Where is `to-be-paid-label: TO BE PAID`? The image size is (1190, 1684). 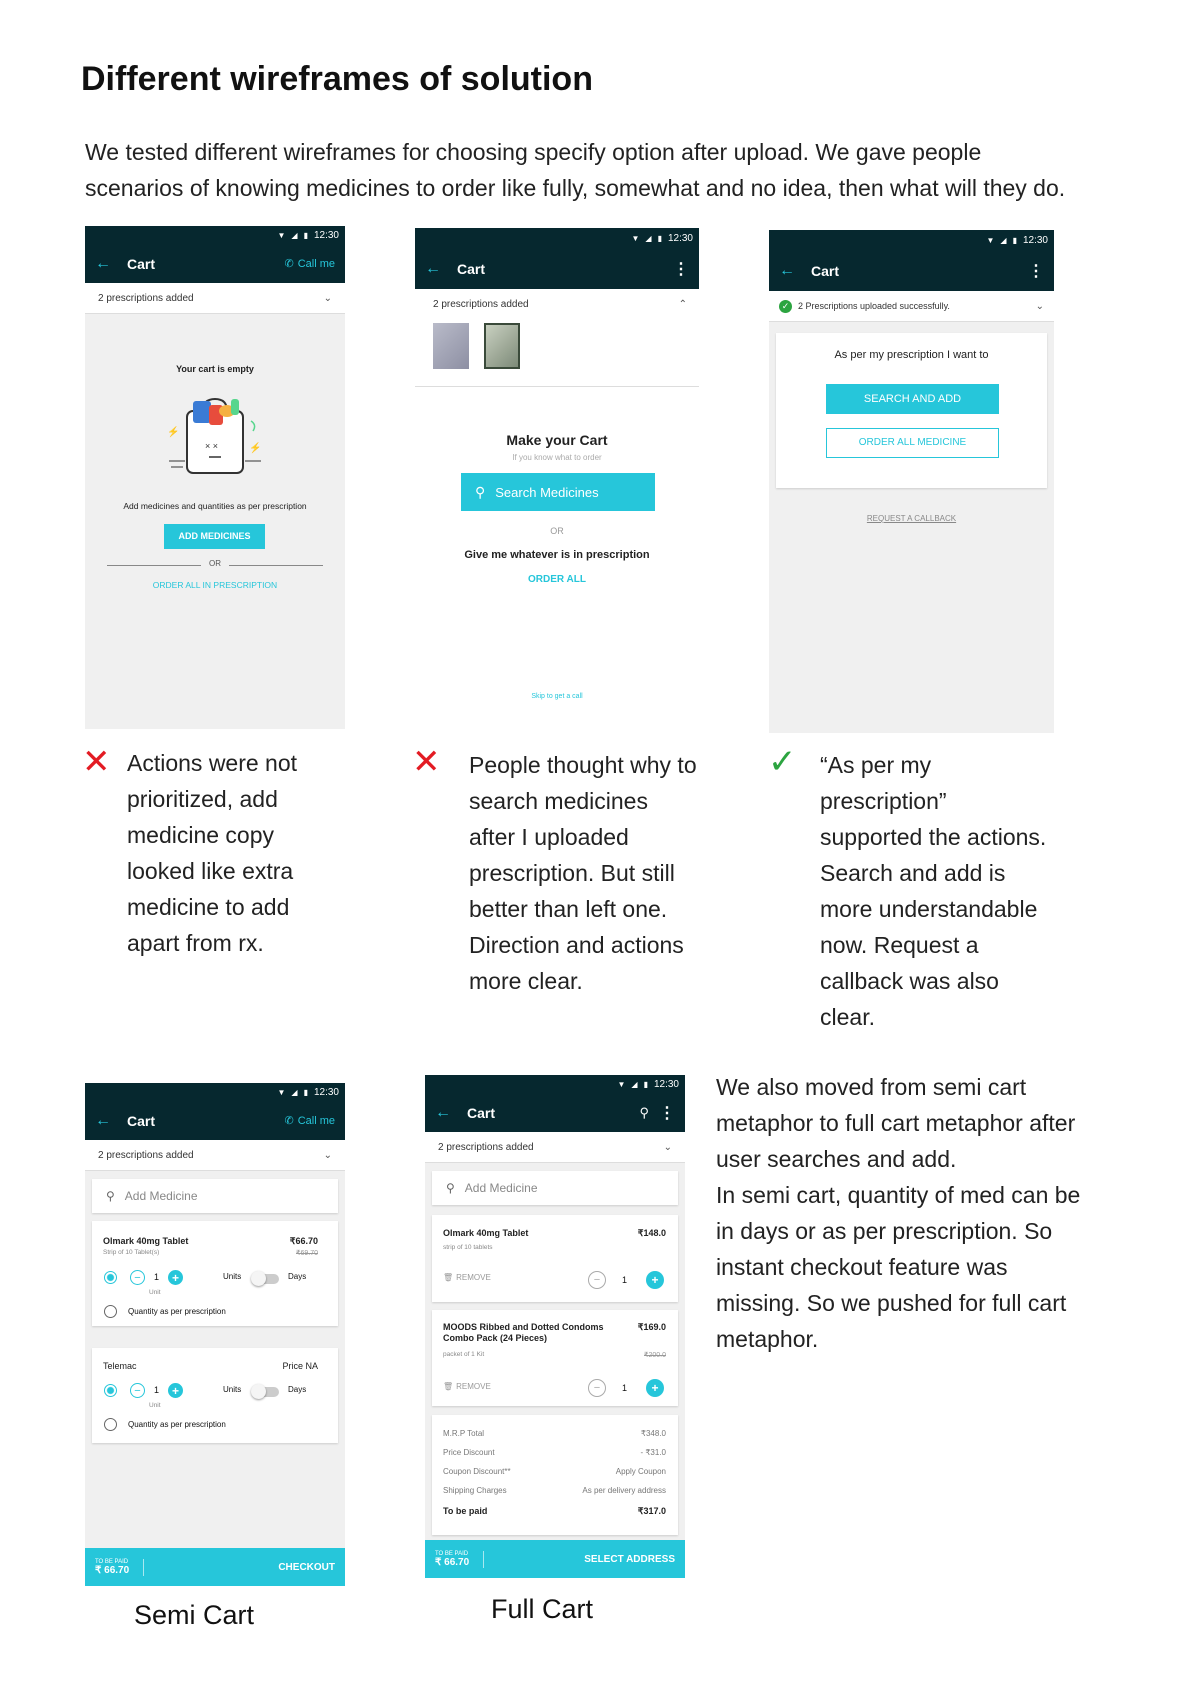 to-be-paid-label: TO BE PAID is located at coordinates (452, 1553).